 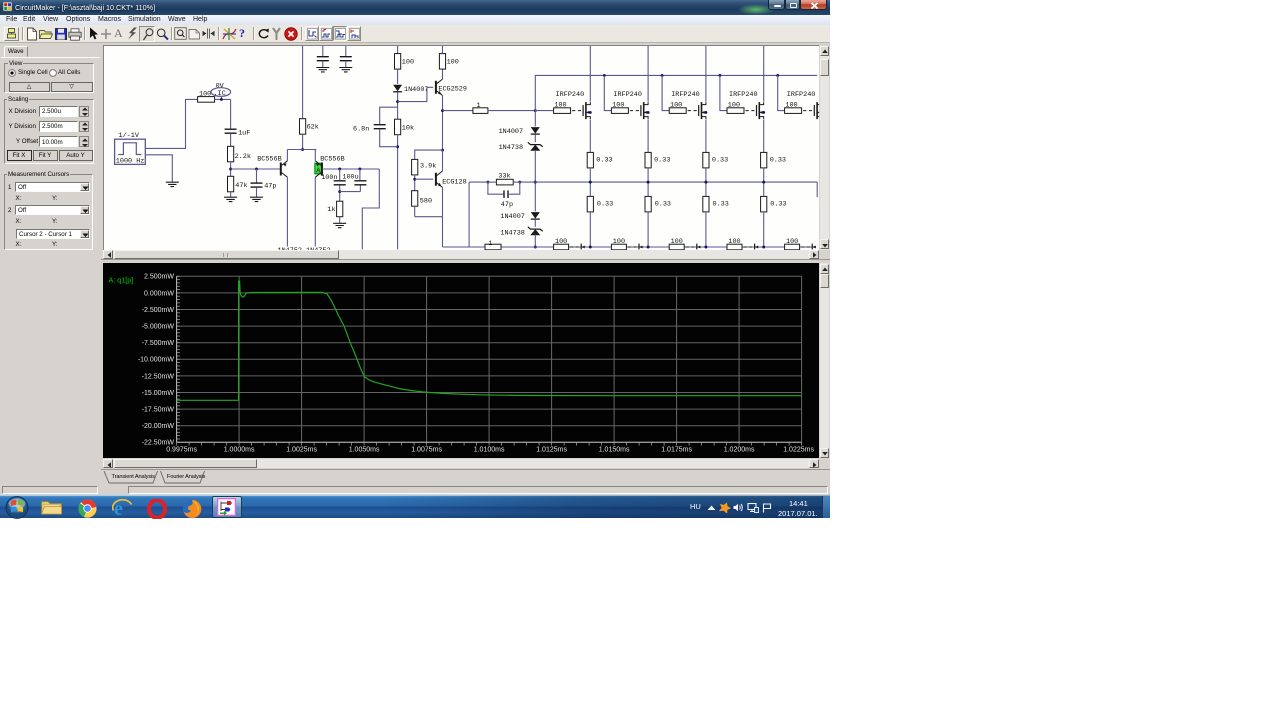 I want to click on svg-text: -2.500mW, so click(x=158, y=310).